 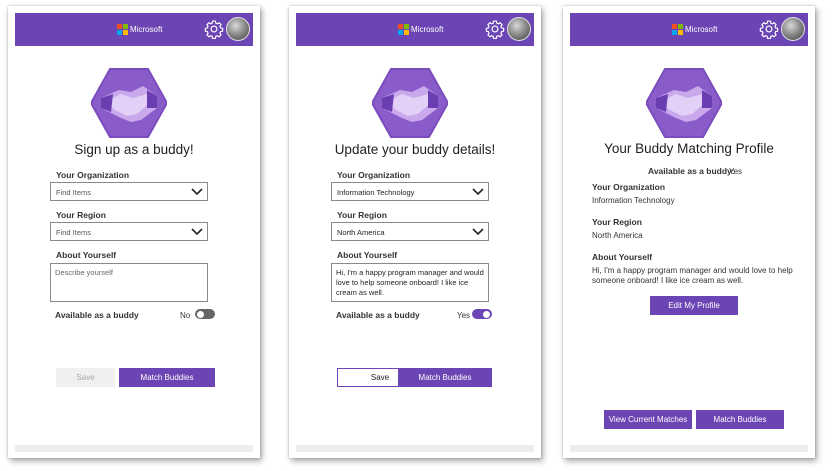 I want to click on save-button: Save, so click(x=85, y=377).